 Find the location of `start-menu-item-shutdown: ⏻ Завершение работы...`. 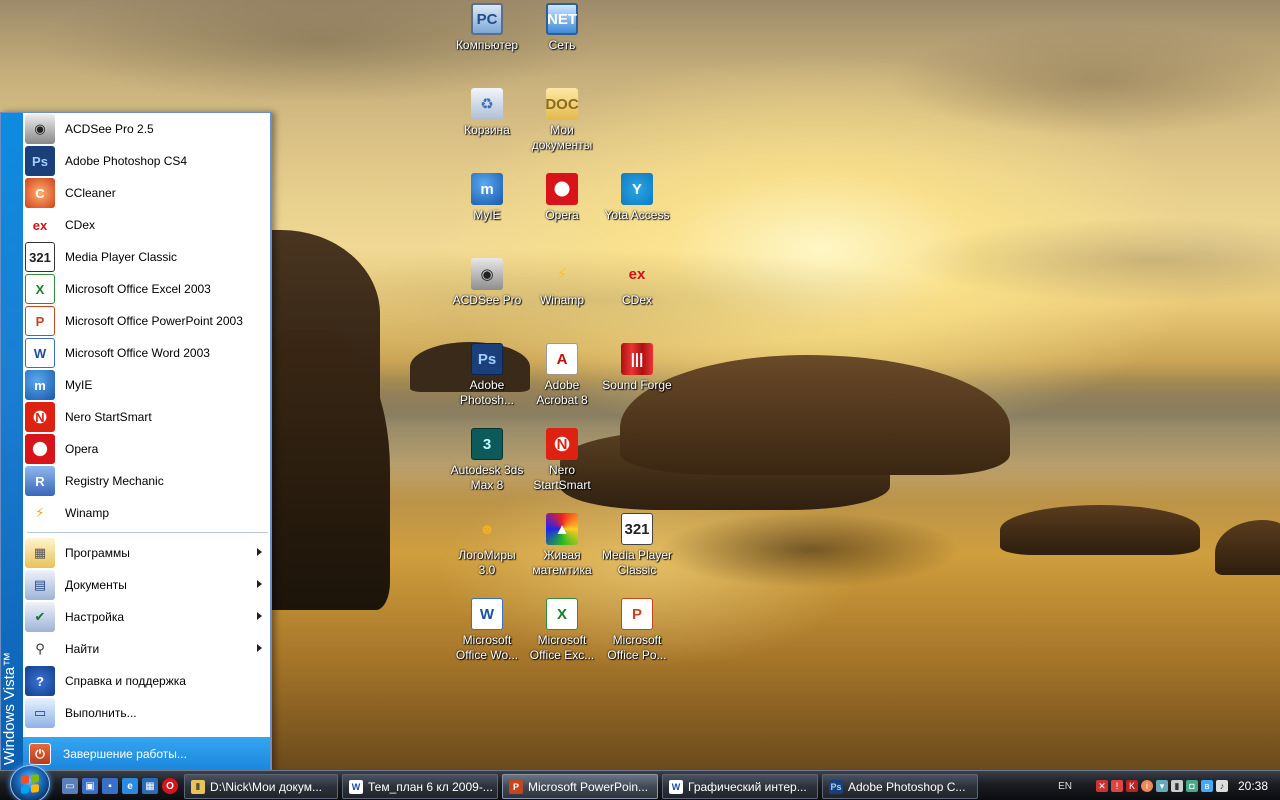

start-menu-item-shutdown: ⏻ Завершение работы... is located at coordinates (146, 754).